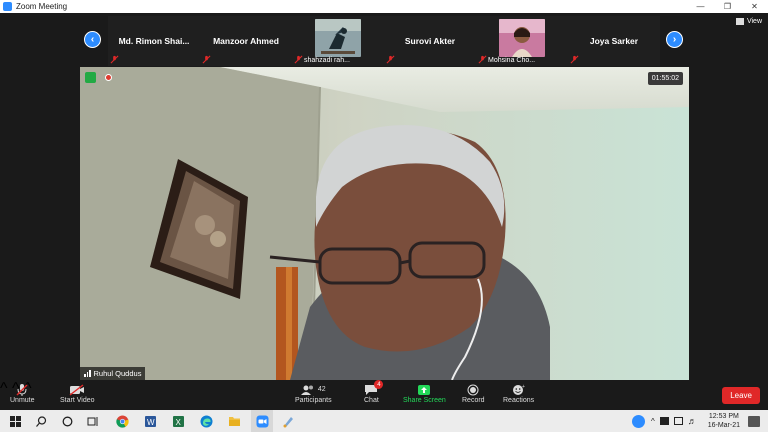 Image resolution: width=768 pixels, height=432 pixels. Describe the element at coordinates (4, 388) in the screenshot. I see `audio-options-caret-icon: ^` at that location.